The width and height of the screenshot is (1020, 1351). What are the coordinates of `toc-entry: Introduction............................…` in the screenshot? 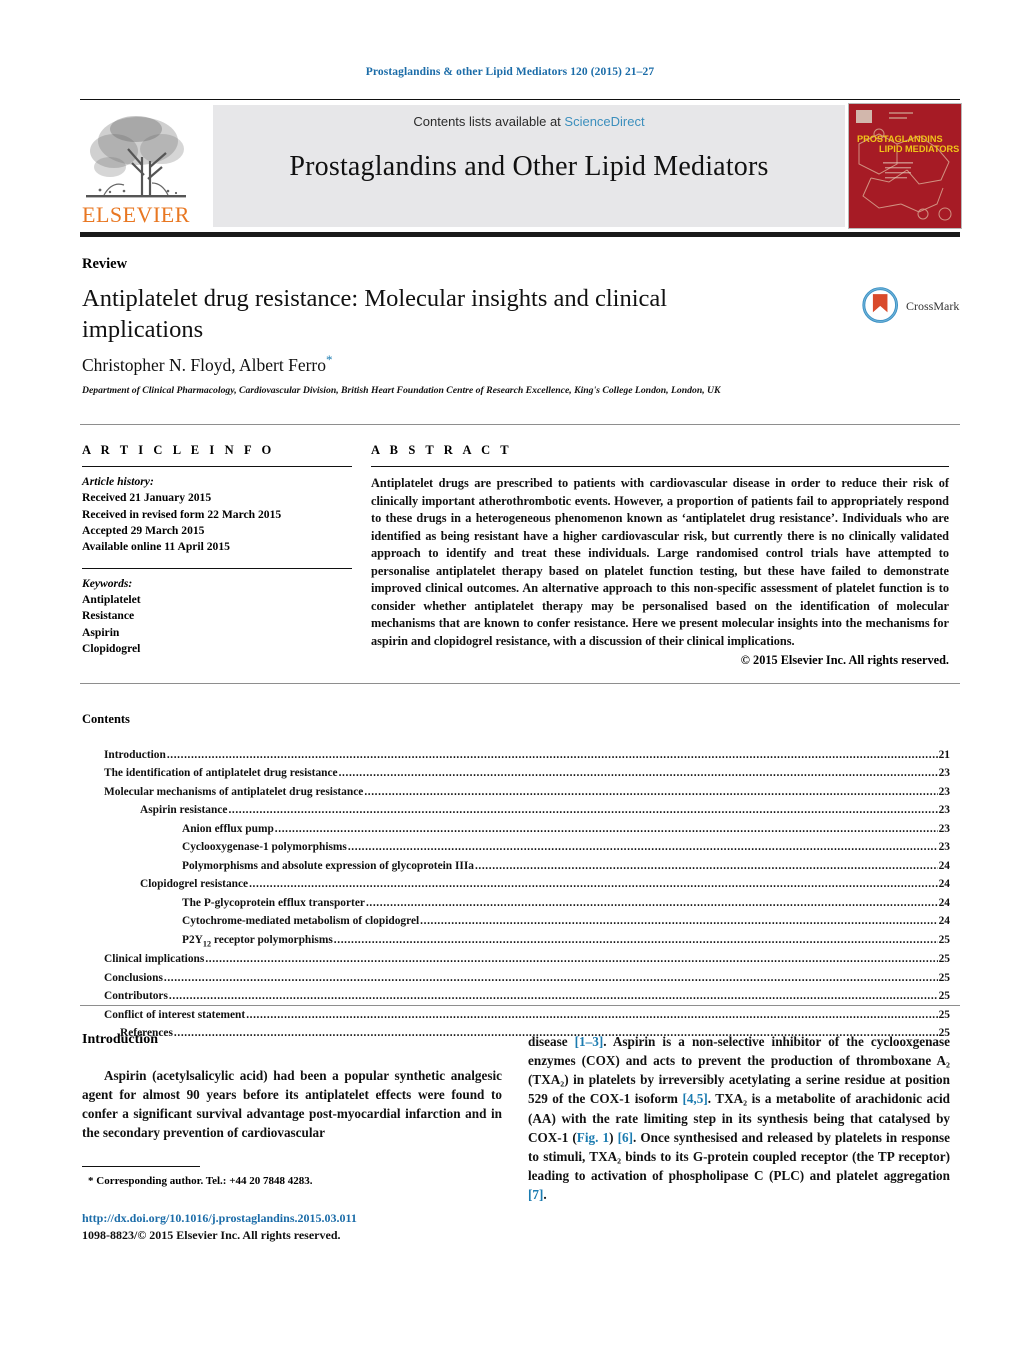 It's located at (516, 755).